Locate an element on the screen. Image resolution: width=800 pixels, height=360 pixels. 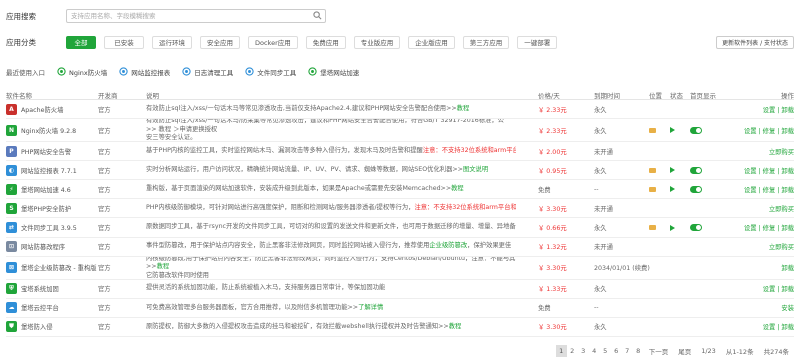
recent-entry: 堡塔网站加速 is located at coordinates (333, 72).